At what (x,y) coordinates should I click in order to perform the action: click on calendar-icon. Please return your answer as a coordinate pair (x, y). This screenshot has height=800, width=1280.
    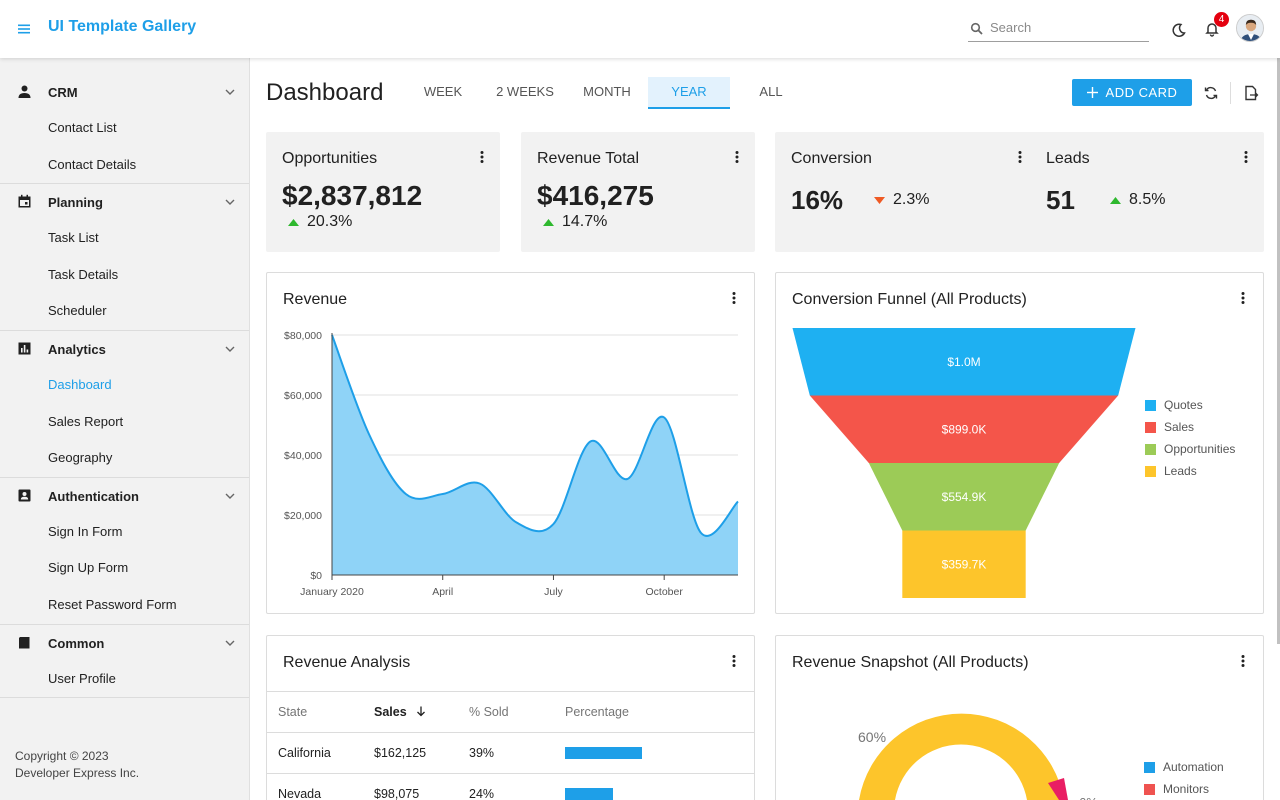
    Looking at the image, I should click on (24, 201).